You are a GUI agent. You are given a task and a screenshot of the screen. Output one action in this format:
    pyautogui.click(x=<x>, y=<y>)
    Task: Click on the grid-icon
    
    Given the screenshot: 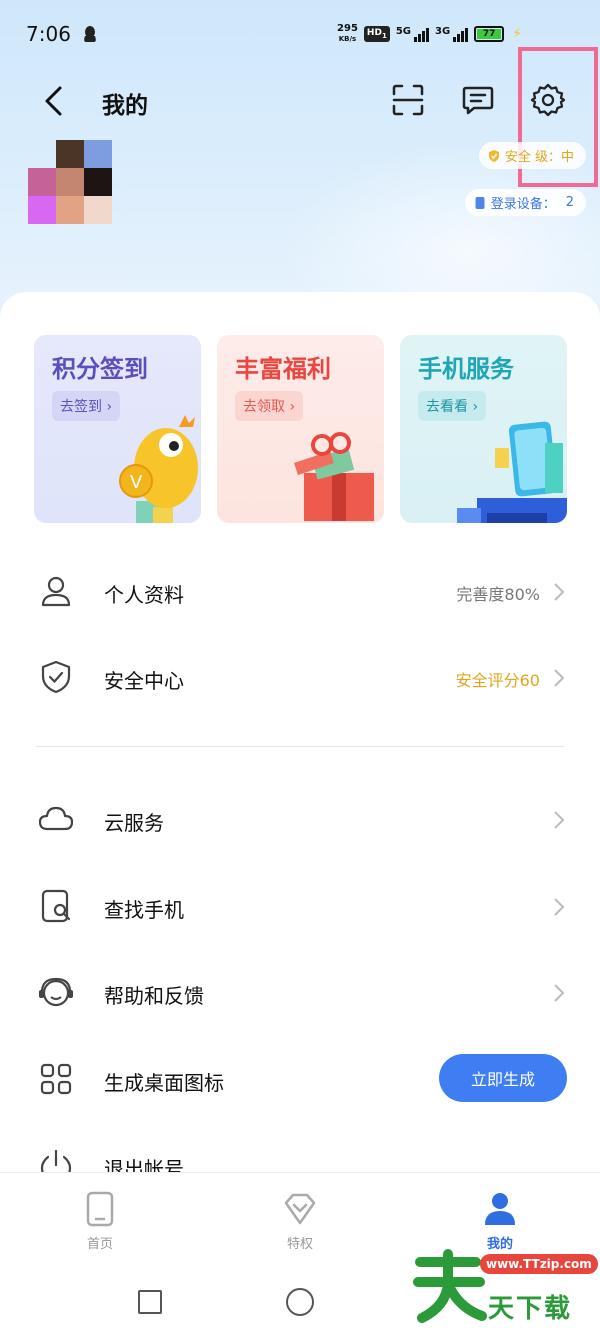 What is the action you would take?
    pyautogui.click(x=56, y=1079)
    